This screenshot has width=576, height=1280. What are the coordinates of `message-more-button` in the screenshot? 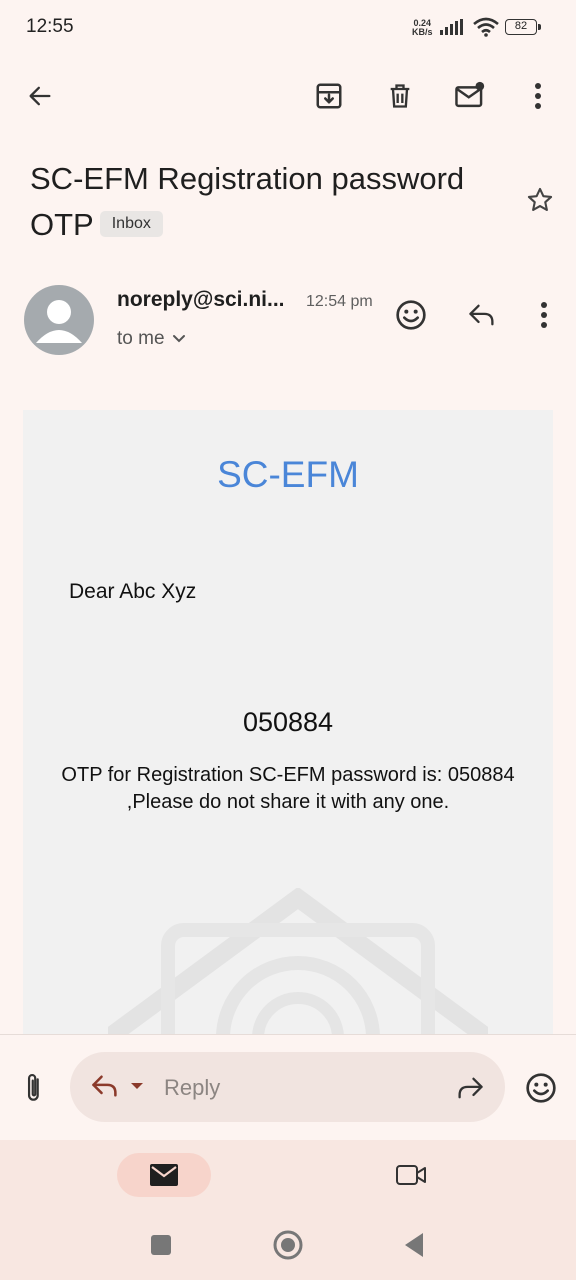 It's located at (544, 315).